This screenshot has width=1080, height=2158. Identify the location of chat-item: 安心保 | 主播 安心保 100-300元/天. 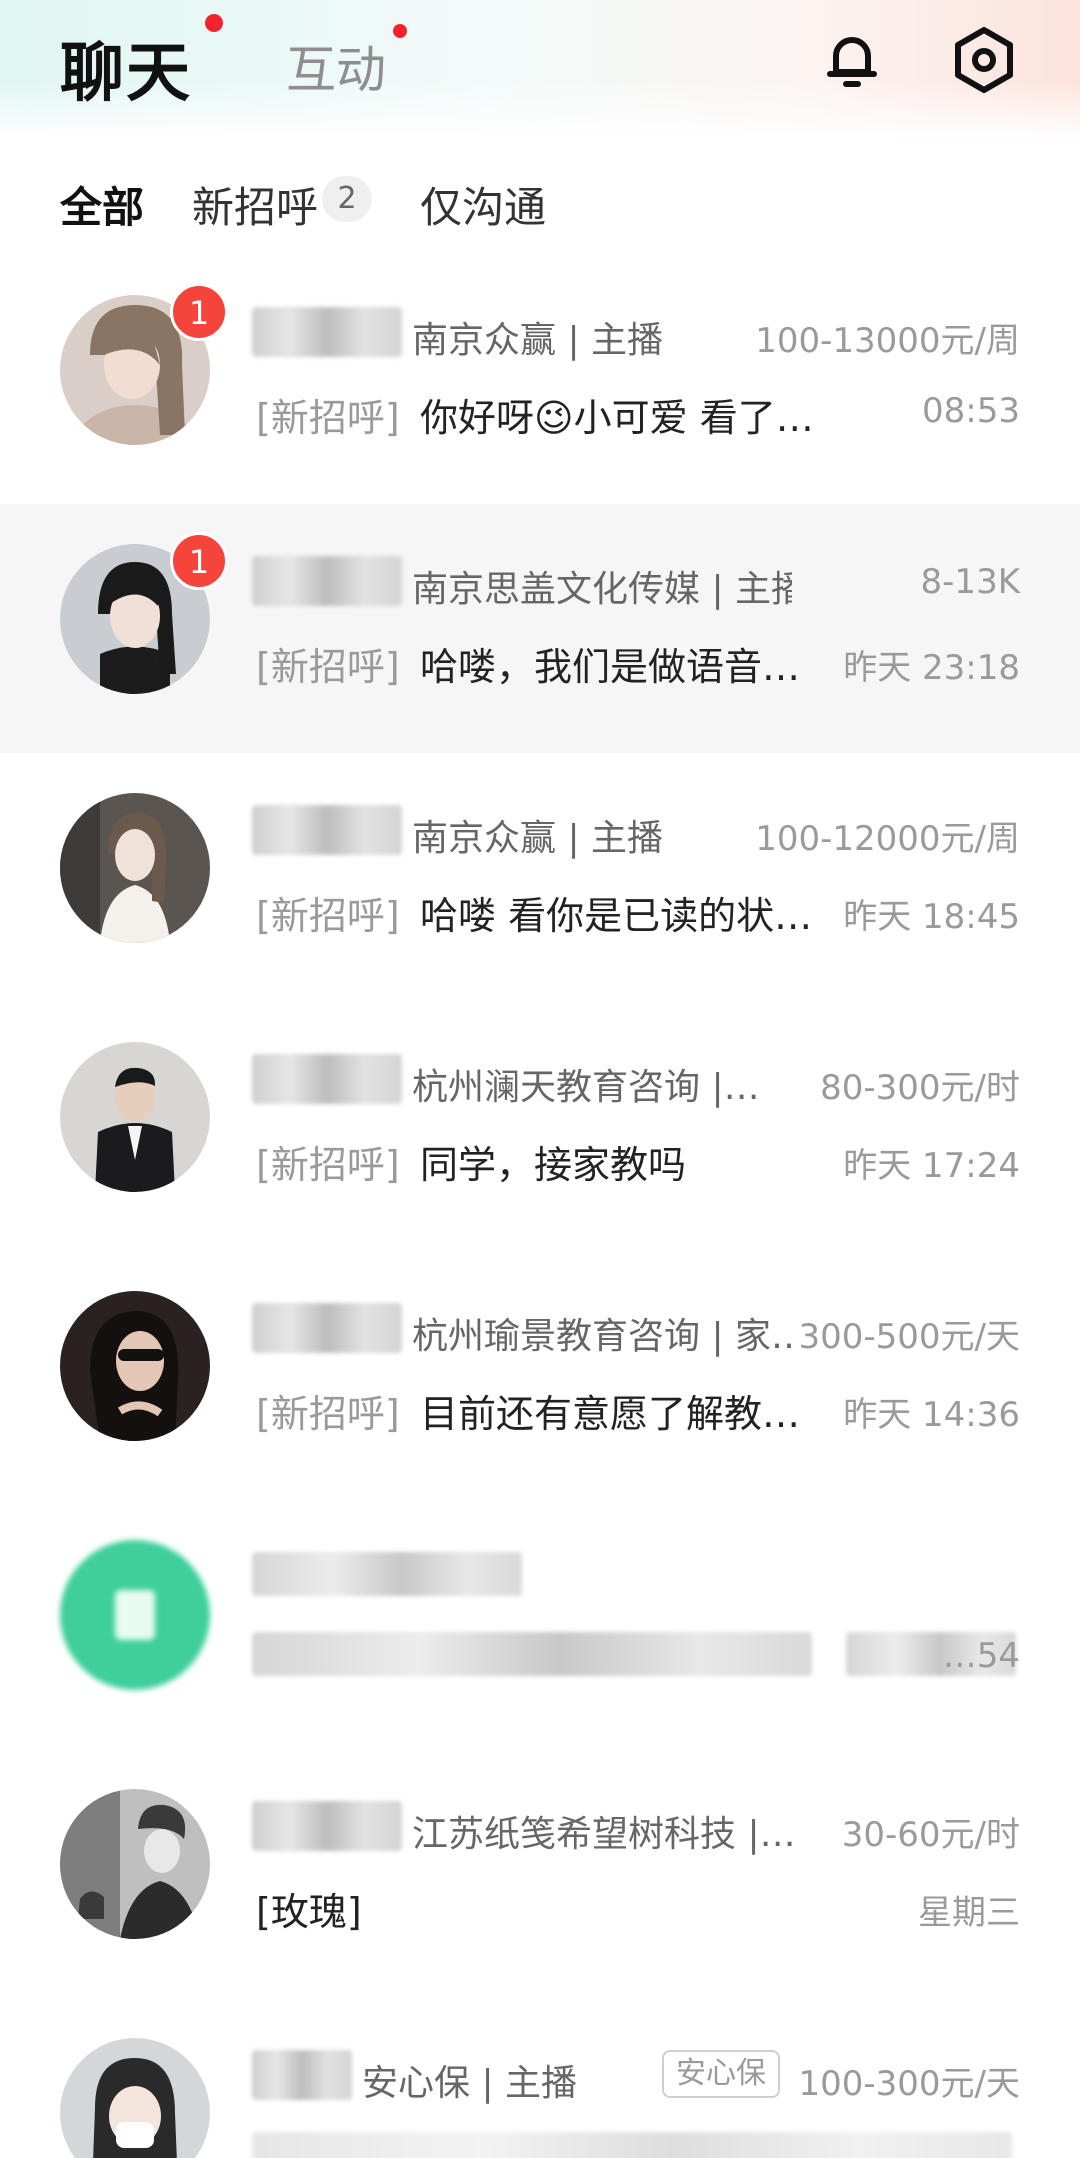
(540, 2078).